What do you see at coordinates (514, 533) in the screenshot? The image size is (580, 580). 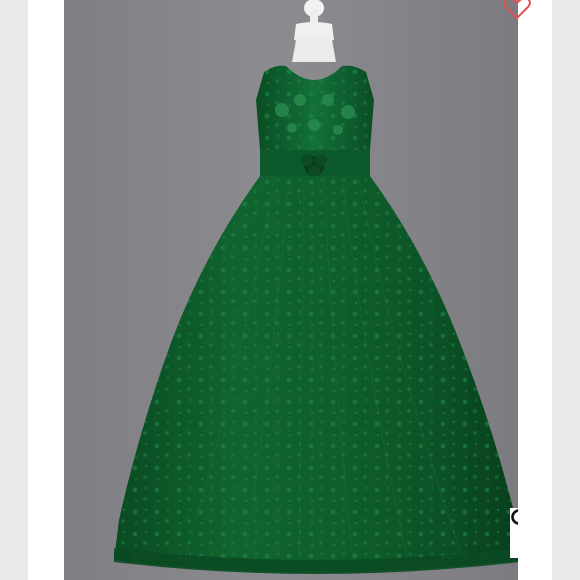 I see `zoom-button` at bounding box center [514, 533].